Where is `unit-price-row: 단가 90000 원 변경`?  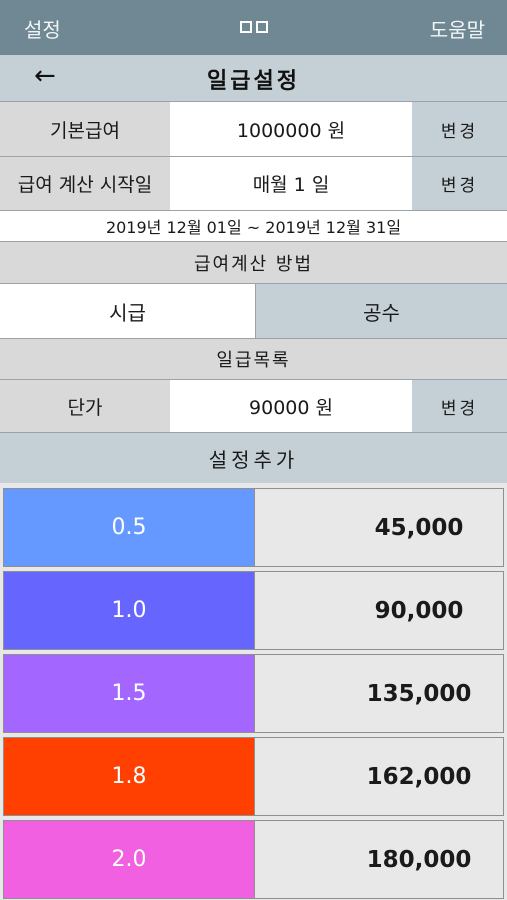 unit-price-row: 단가 90000 원 변경 is located at coordinates (253, 405).